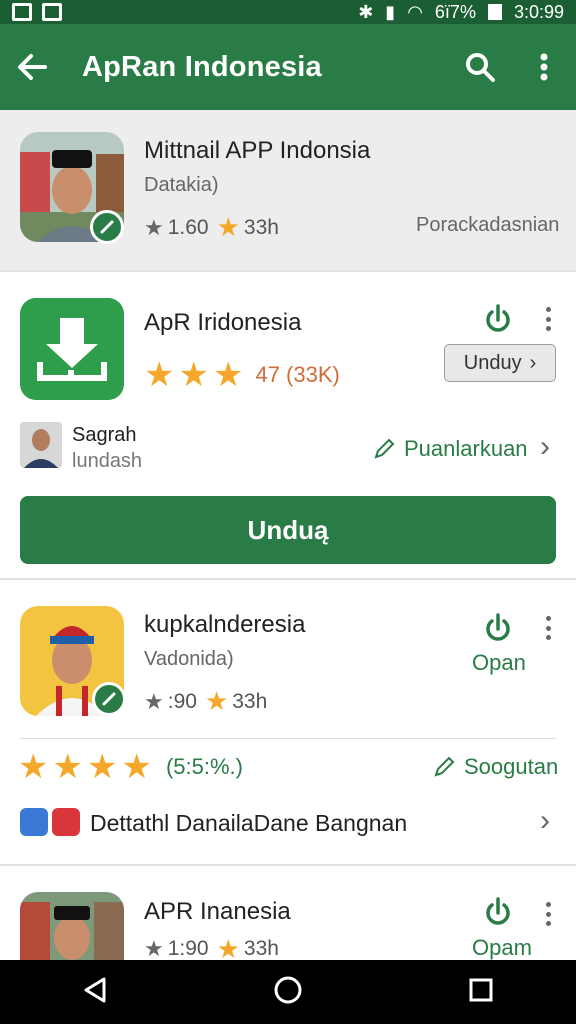 This screenshot has width=576, height=1024. Describe the element at coordinates (466, 448) in the screenshot. I see `link-label: Puanlarkuan` at that location.